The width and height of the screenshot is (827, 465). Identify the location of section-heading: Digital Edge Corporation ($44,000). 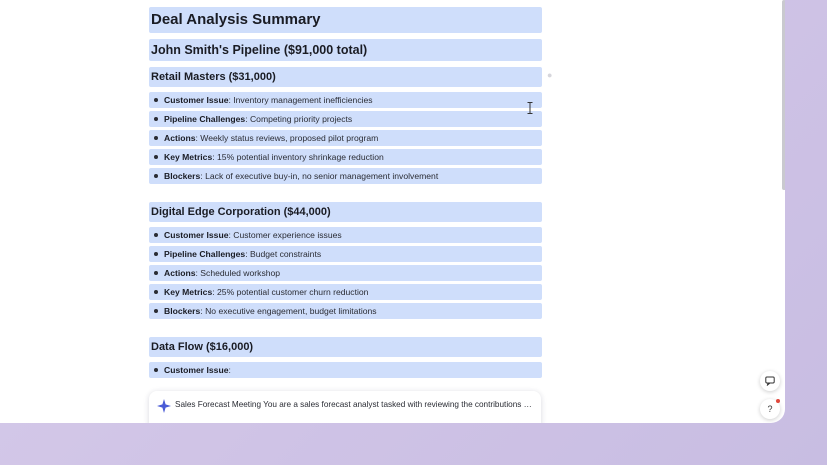
(345, 212).